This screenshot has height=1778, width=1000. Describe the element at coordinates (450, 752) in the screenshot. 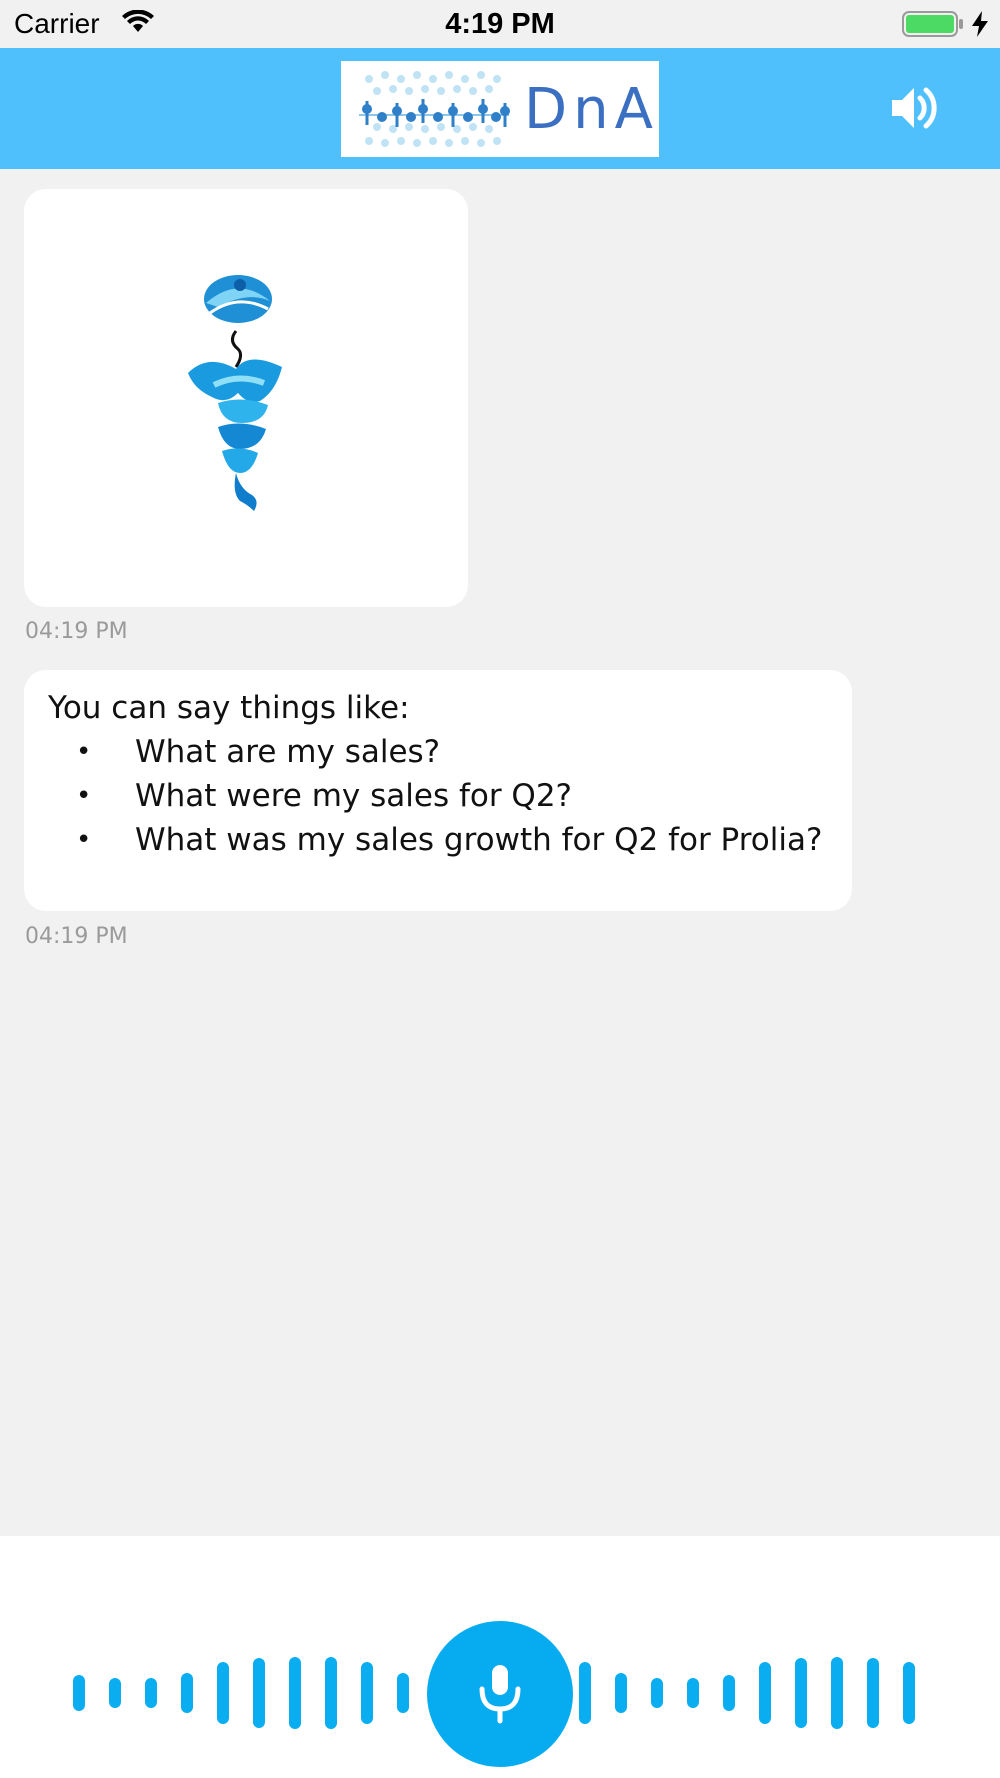

I see `suggestion-item: • What are my sales?` at that location.